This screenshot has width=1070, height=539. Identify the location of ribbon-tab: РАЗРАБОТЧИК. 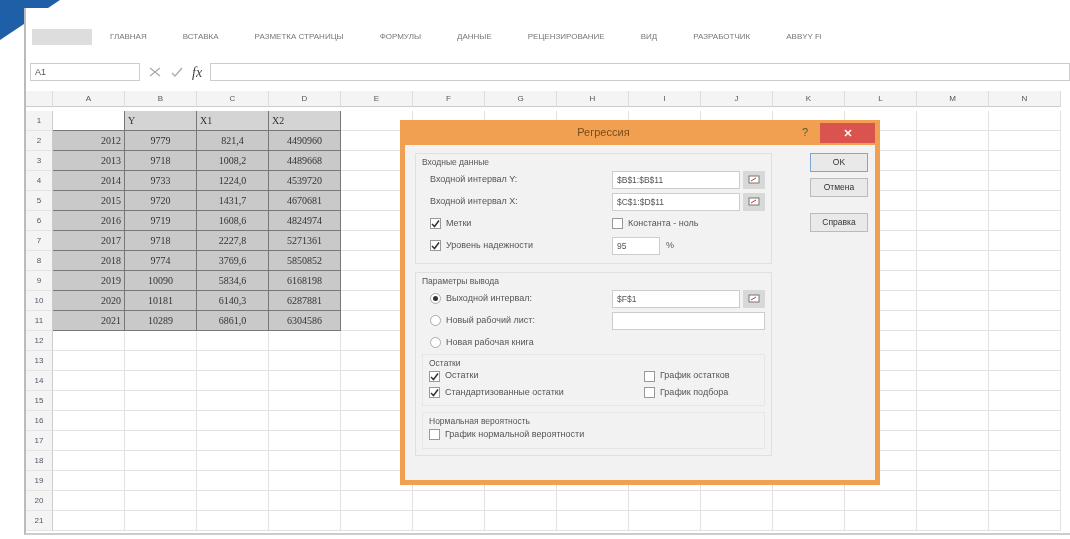
(722, 37).